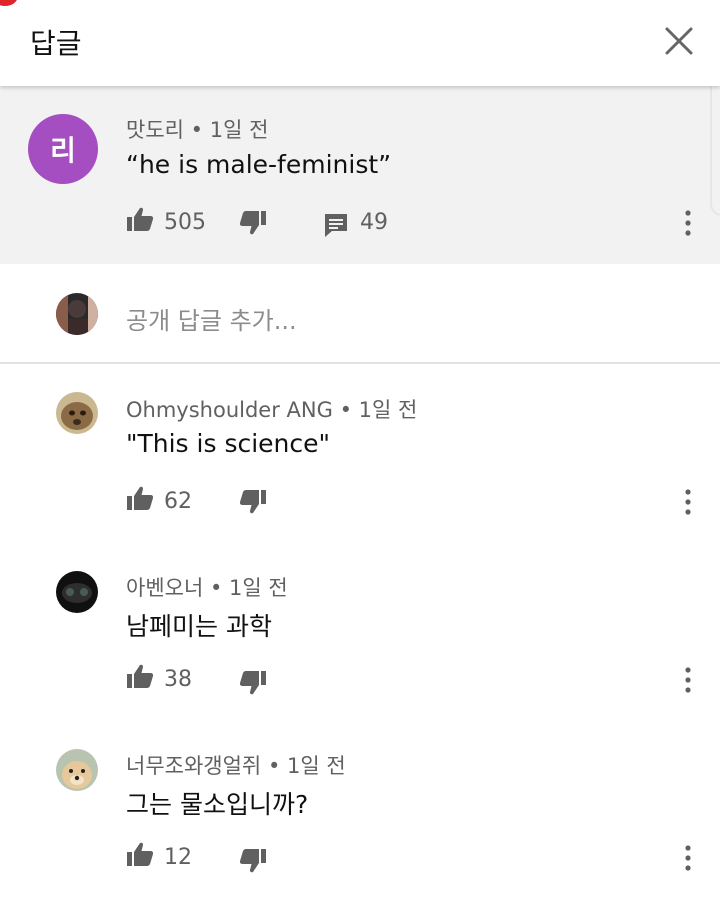  Describe the element at coordinates (679, 41) in the screenshot. I see `close-icon` at that location.